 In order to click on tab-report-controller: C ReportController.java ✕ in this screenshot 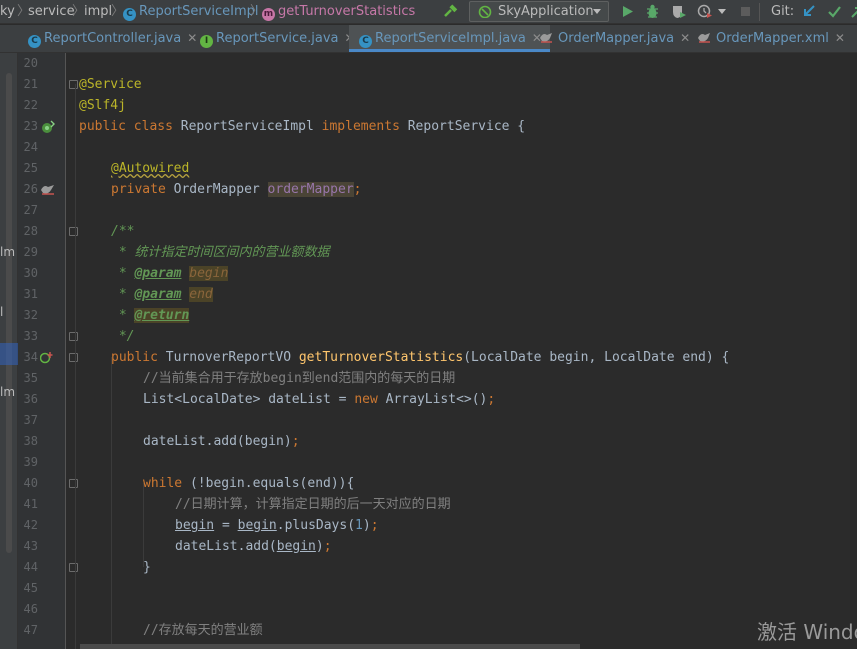, I will do `click(112, 38)`.